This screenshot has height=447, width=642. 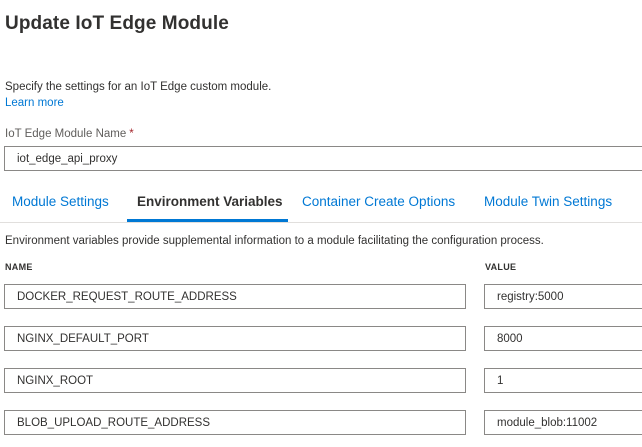 I want to click on active-tab-indicator, so click(x=207, y=220).